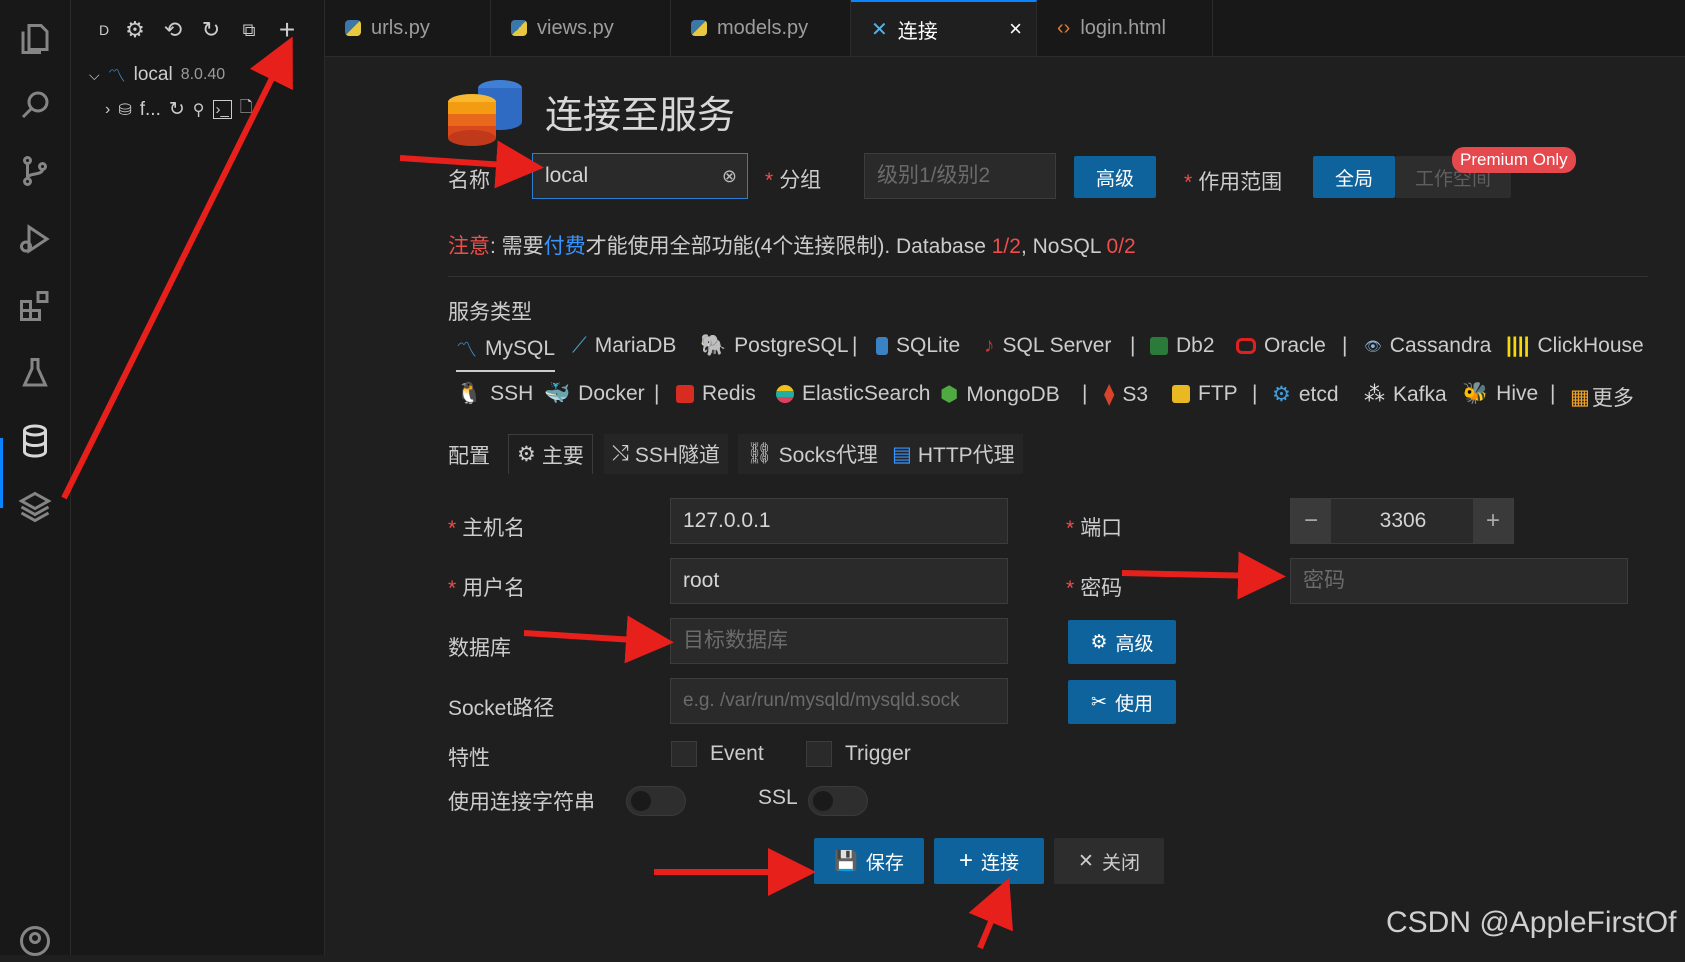  What do you see at coordinates (487, 528) in the screenshot?
I see `host-label: * 主机名` at bounding box center [487, 528].